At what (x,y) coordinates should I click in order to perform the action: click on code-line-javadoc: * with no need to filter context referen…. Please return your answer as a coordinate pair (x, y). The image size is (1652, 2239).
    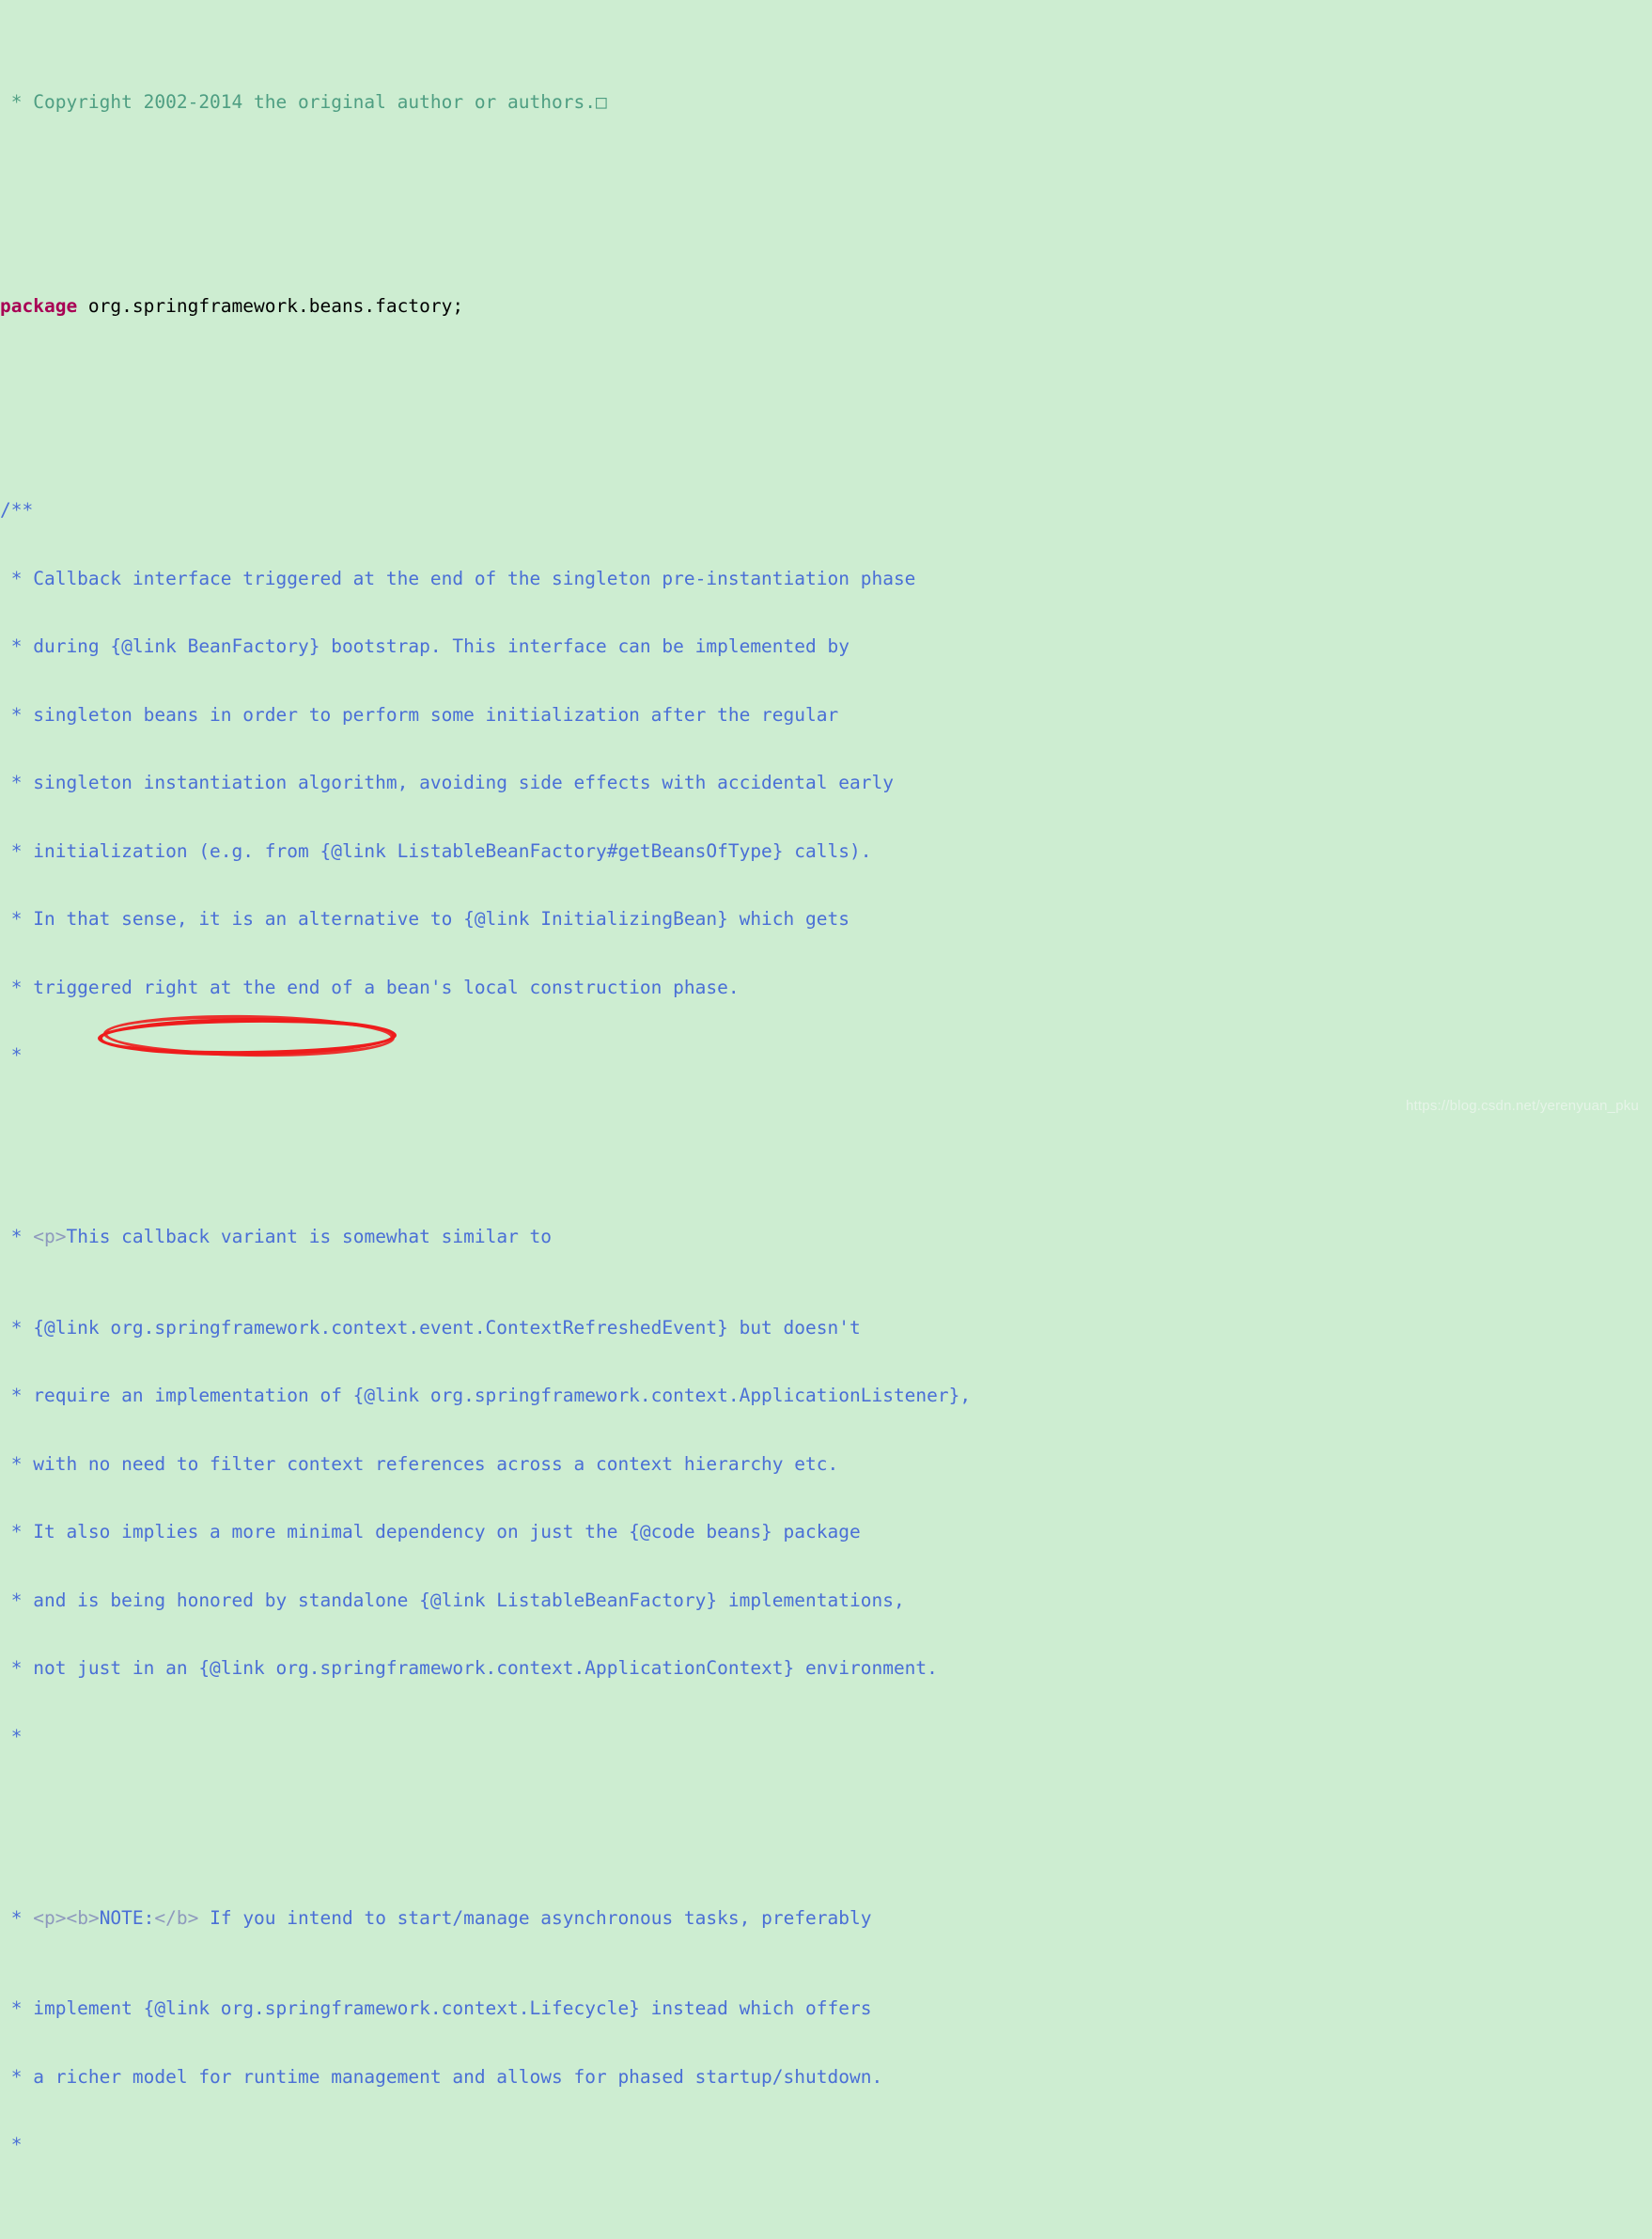
    Looking at the image, I should click on (826, 1464).